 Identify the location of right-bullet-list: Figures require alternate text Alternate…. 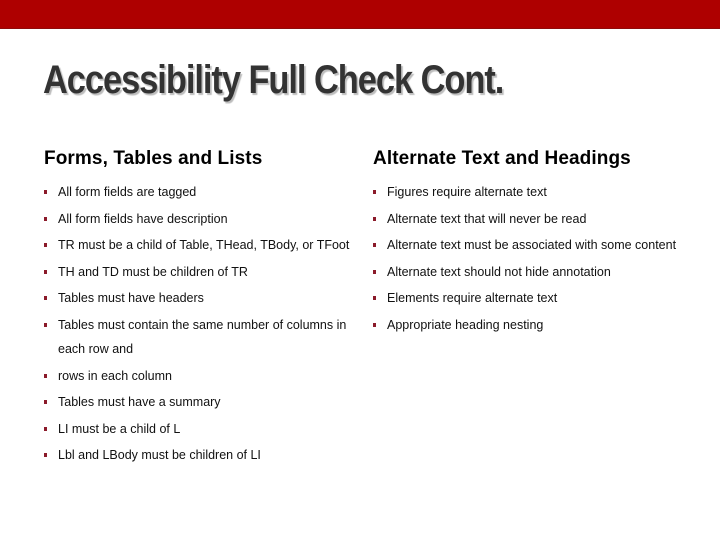
(528, 258).